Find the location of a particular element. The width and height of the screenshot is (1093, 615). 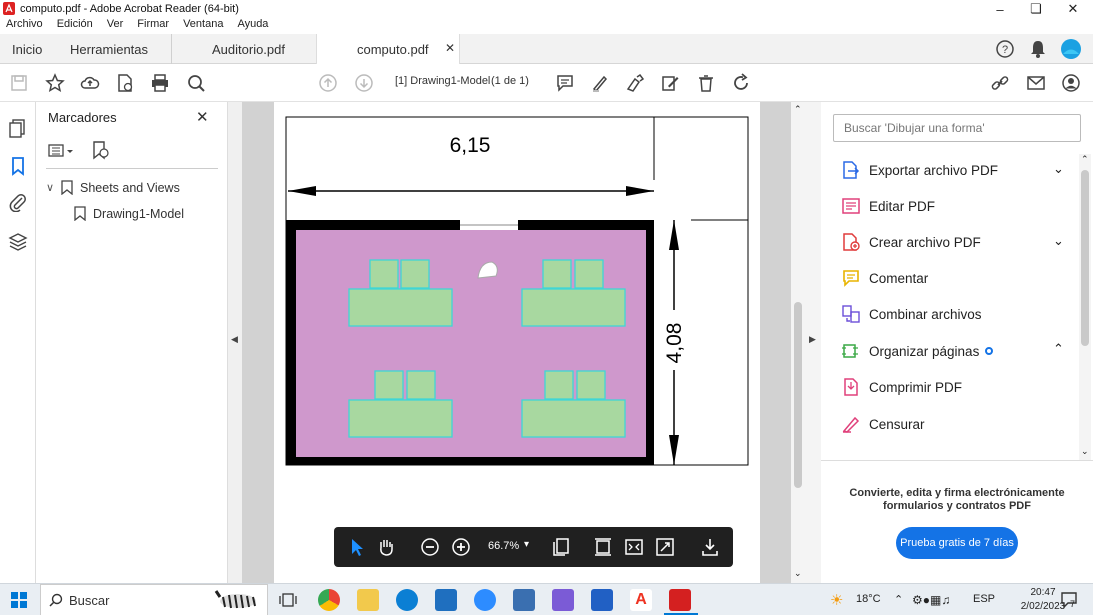

bookmark-drawing1-model: Drawing1-Model is located at coordinates (138, 214).